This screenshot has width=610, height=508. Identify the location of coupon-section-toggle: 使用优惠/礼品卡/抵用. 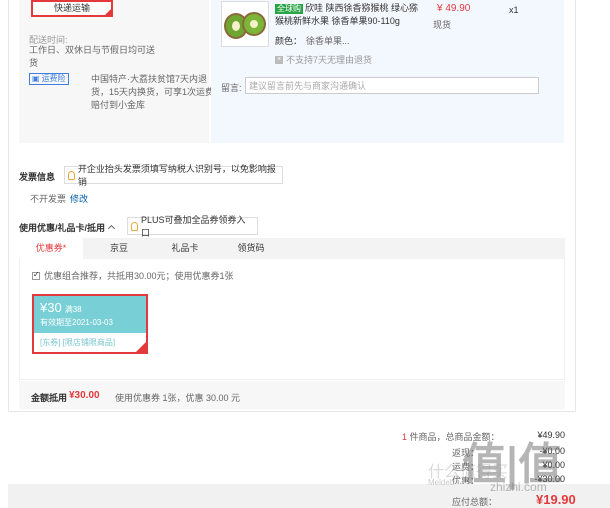
(67, 227).